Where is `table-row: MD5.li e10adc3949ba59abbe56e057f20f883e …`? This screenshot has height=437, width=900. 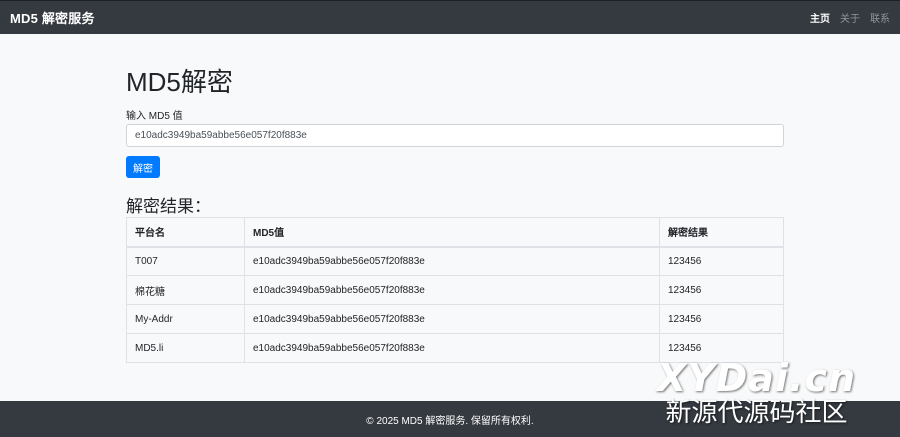
table-row: MD5.li e10adc3949ba59abbe56e057f20f883e … is located at coordinates (455, 348).